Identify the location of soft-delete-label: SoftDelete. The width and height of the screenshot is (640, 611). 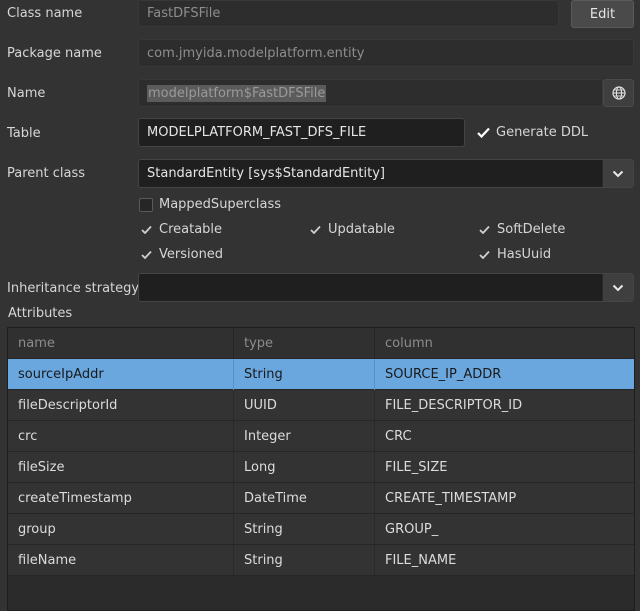
(531, 229).